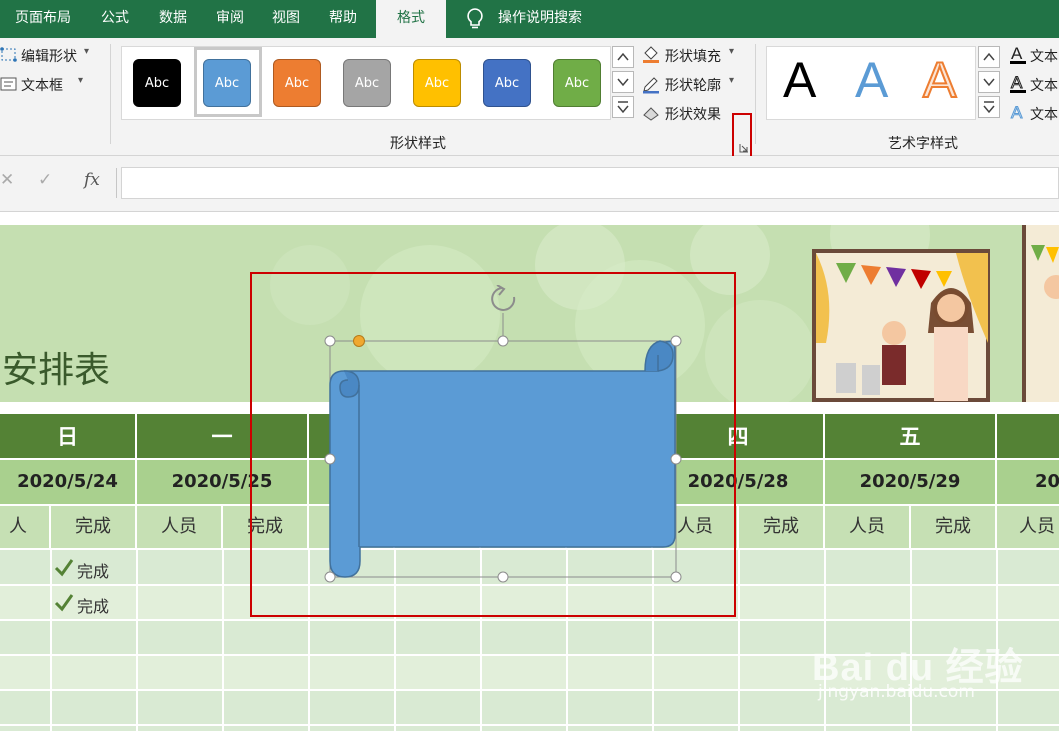 This screenshot has width=1059, height=735. What do you see at coordinates (911, 483) in the screenshot?
I see `date-cell: 2020/5/29` at bounding box center [911, 483].